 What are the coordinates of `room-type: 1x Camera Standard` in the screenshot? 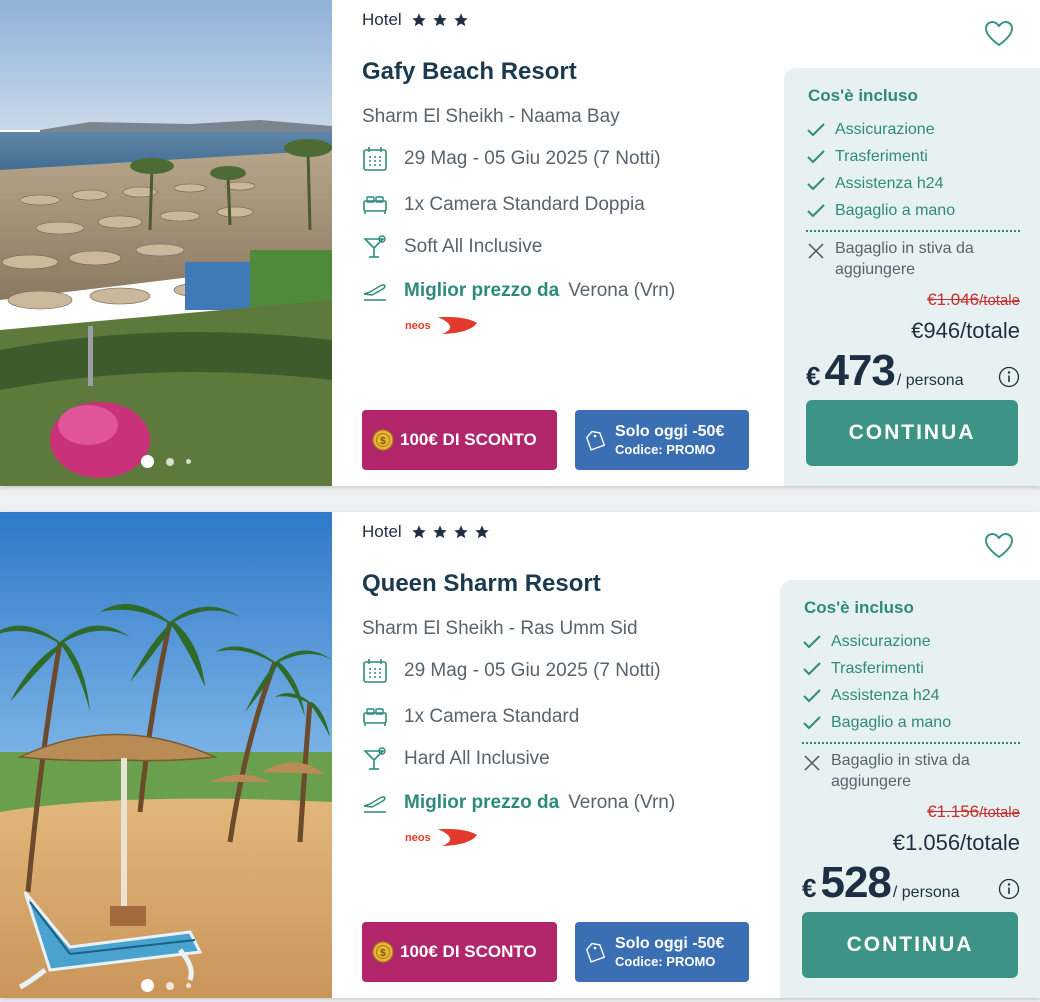 It's located at (470, 717).